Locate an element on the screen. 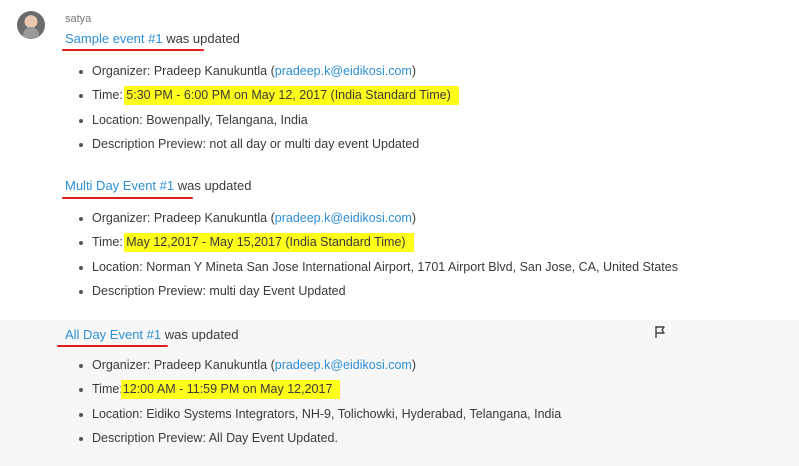 The width and height of the screenshot is (799, 466). user-name: satya is located at coordinates (78, 19).